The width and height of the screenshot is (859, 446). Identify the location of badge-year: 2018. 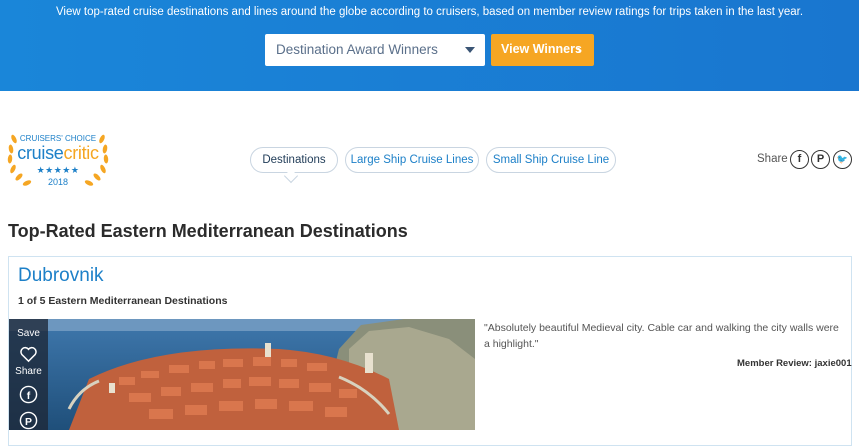
(58, 182).